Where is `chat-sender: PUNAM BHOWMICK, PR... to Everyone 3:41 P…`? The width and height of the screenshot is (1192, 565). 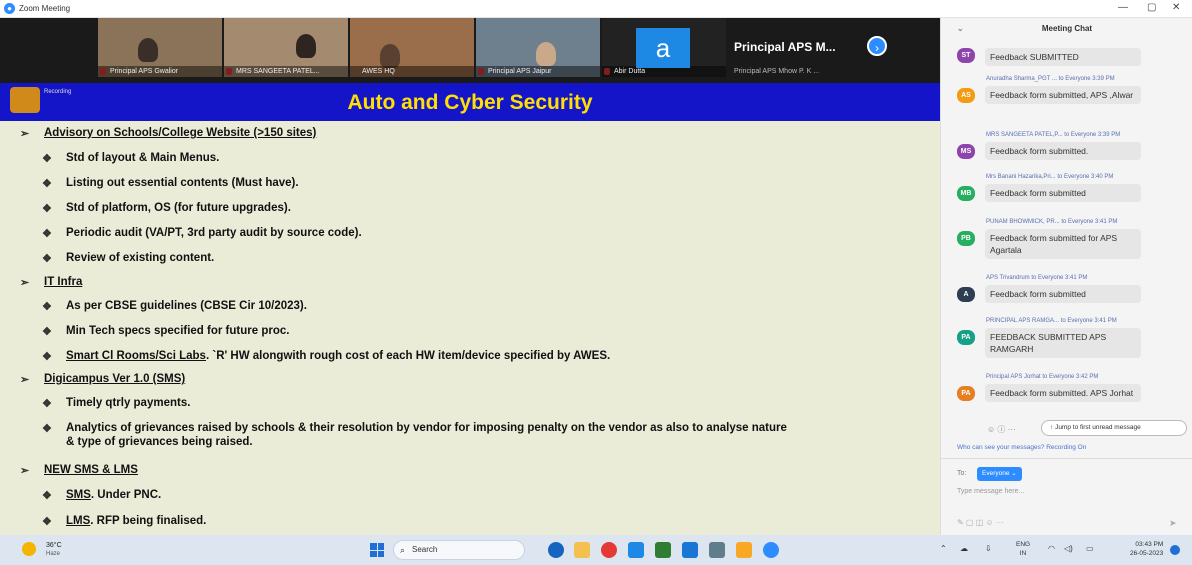
chat-sender: PUNAM BHOWMICK, PR... to Everyone 3:41 P… is located at coordinates (1052, 222).